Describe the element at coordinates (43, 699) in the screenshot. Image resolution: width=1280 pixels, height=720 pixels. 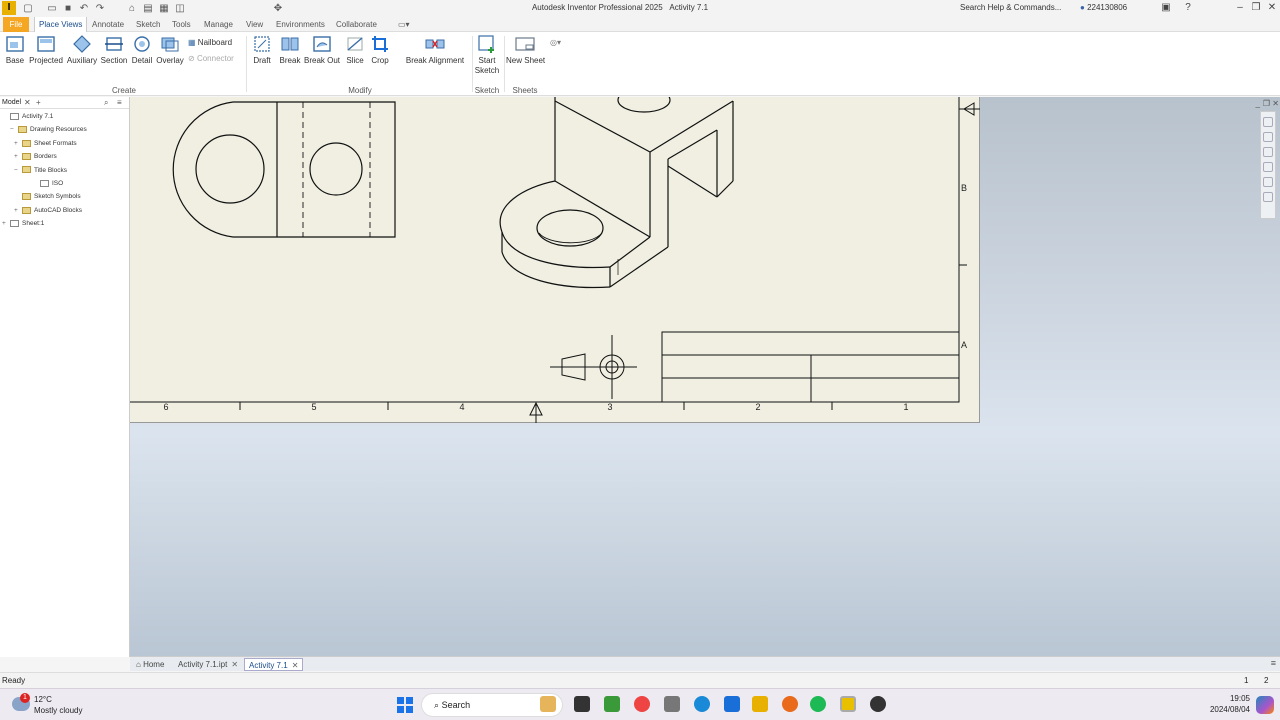
I see `weather-temperature: 12°C` at that location.